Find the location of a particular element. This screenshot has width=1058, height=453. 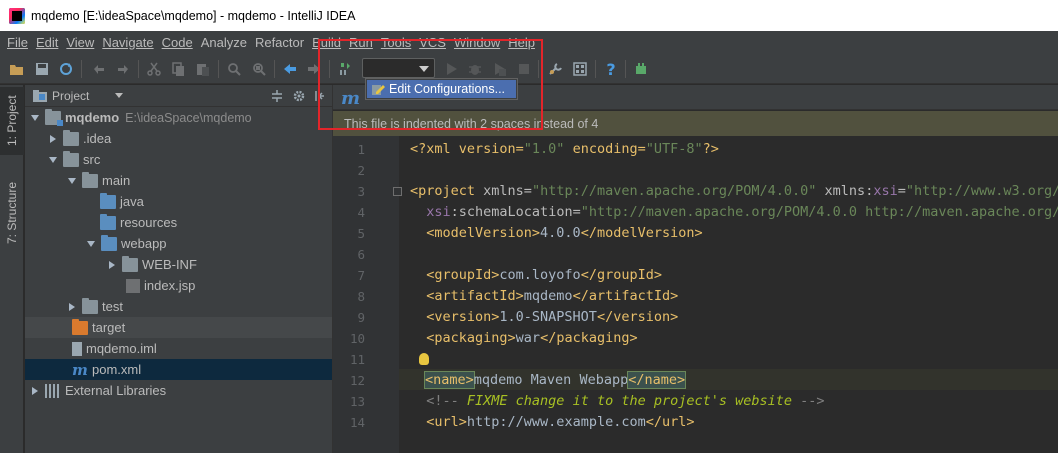

code-line-9: <version> 1.0-SNAPSHOT </version> is located at coordinates (544, 316).